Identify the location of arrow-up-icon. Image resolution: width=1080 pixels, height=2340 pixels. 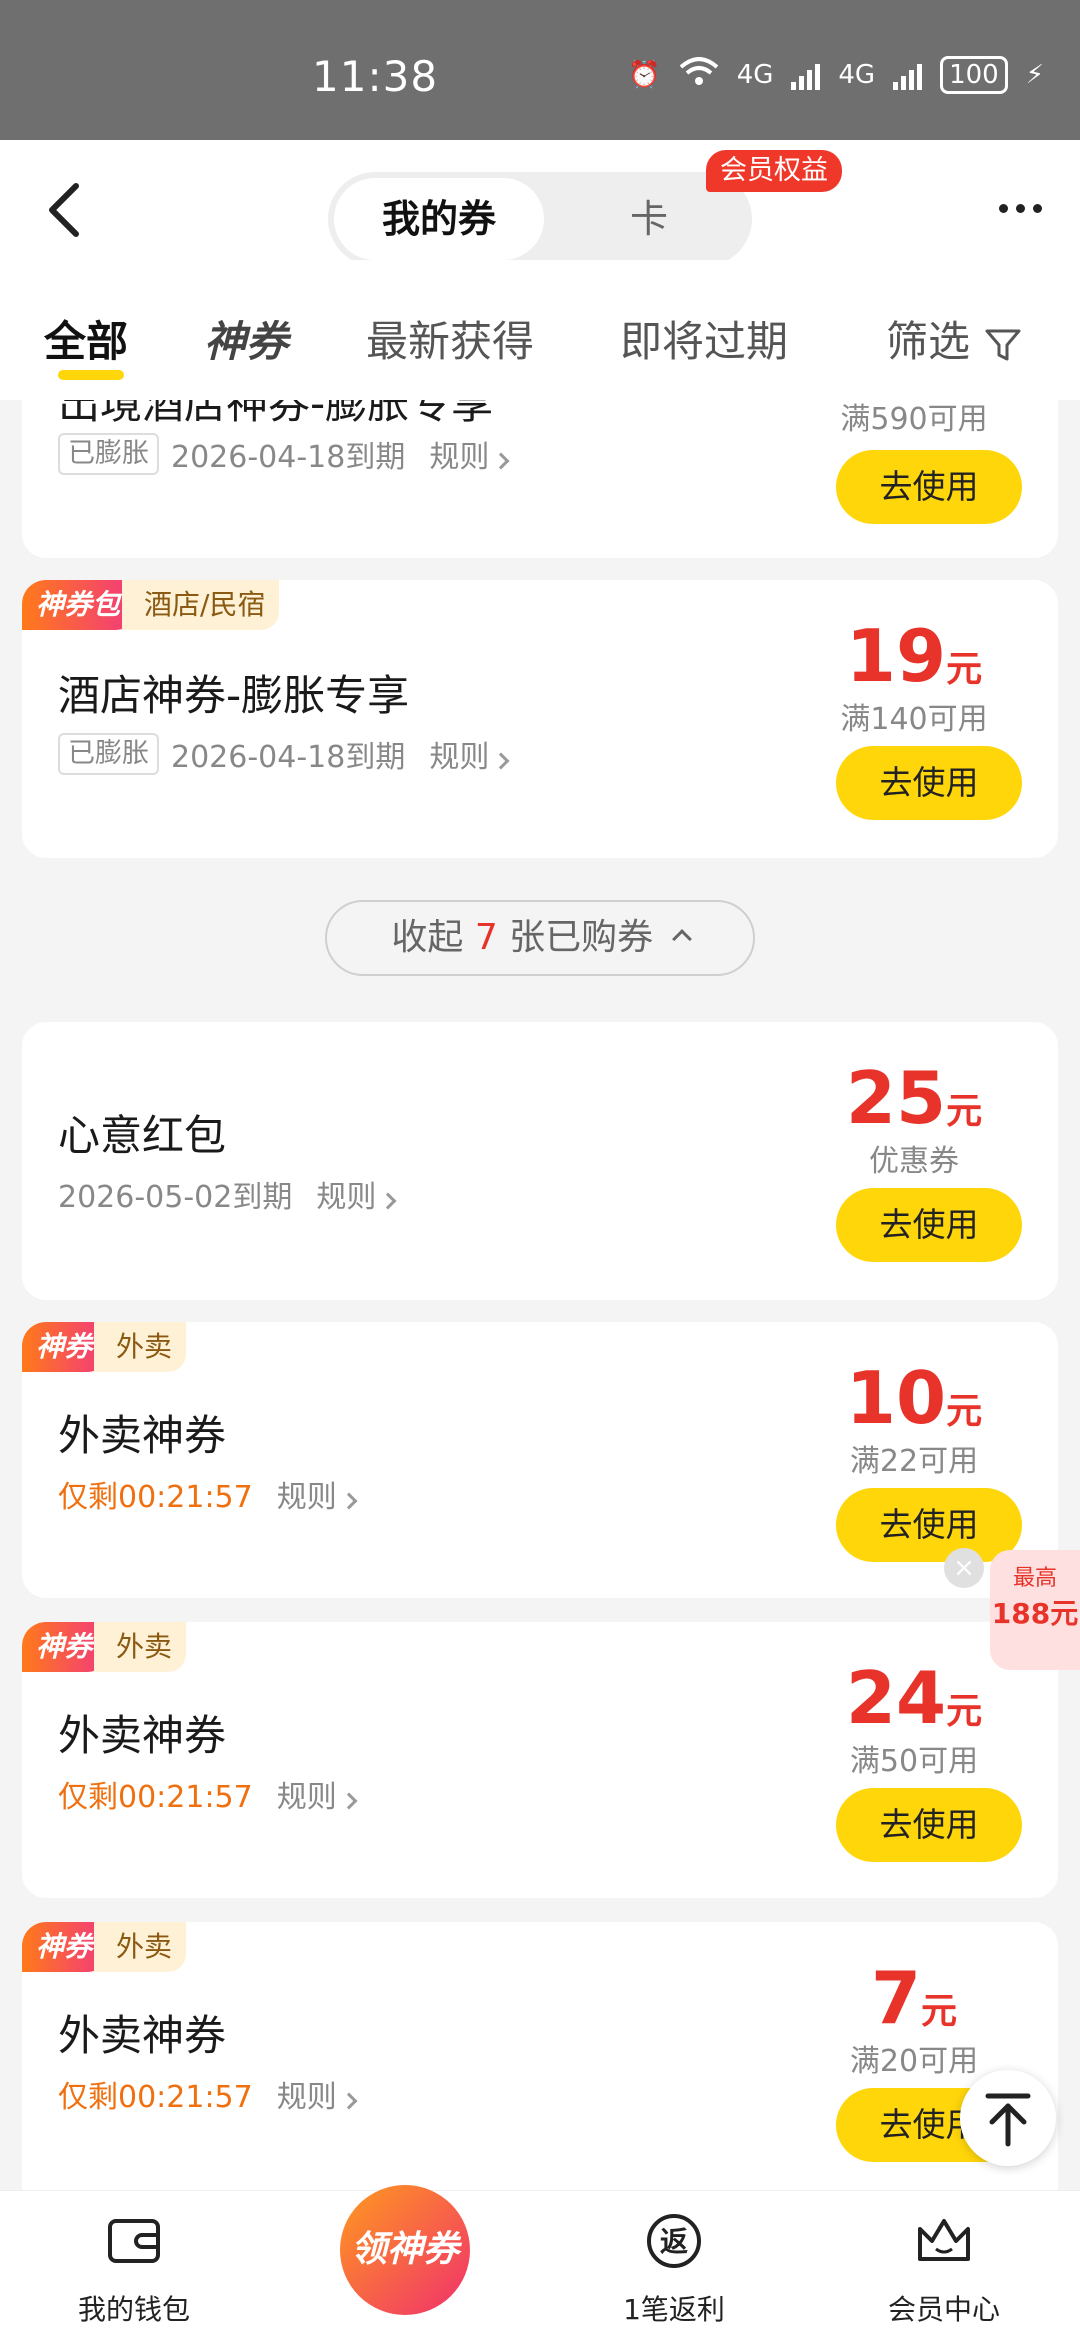
(1008, 2120).